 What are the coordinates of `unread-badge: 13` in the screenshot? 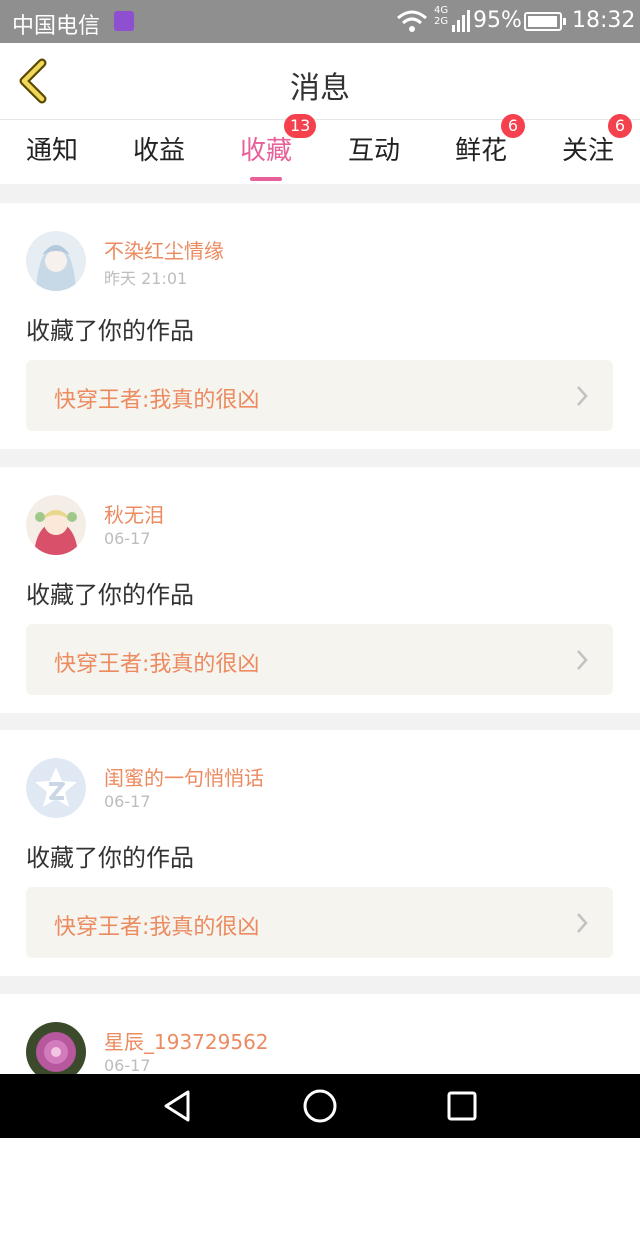 It's located at (300, 126).